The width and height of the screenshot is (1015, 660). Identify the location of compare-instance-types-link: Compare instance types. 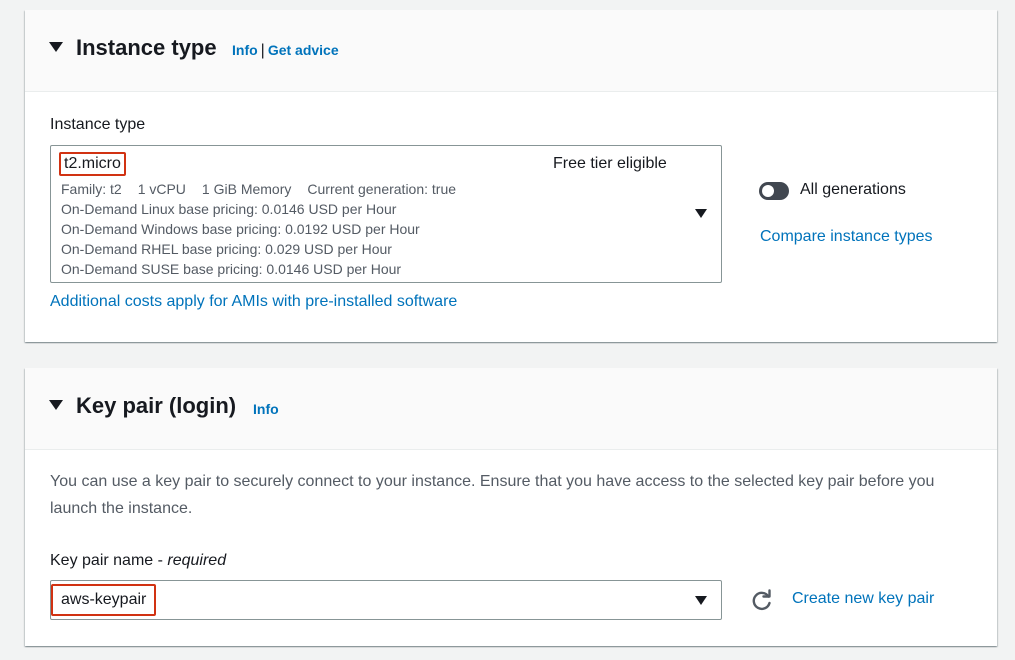
(846, 237).